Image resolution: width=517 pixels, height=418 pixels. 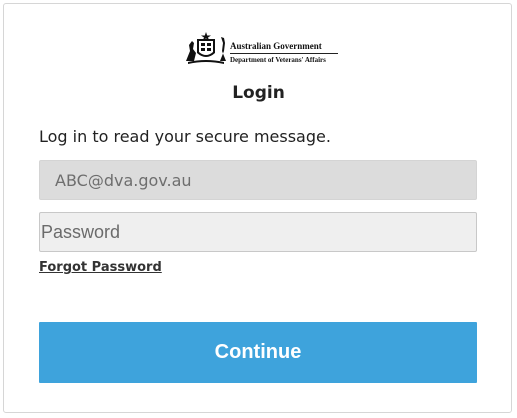 I want to click on logo-line-2: Department of Veterans' Affairs, so click(x=278, y=60).